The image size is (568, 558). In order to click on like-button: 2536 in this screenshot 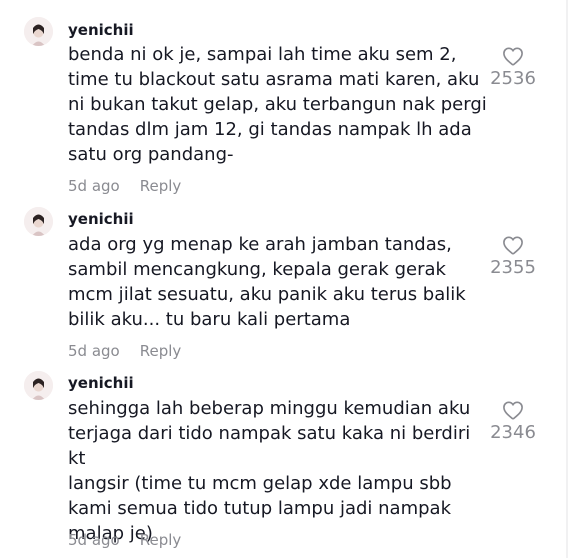, I will do `click(513, 68)`.